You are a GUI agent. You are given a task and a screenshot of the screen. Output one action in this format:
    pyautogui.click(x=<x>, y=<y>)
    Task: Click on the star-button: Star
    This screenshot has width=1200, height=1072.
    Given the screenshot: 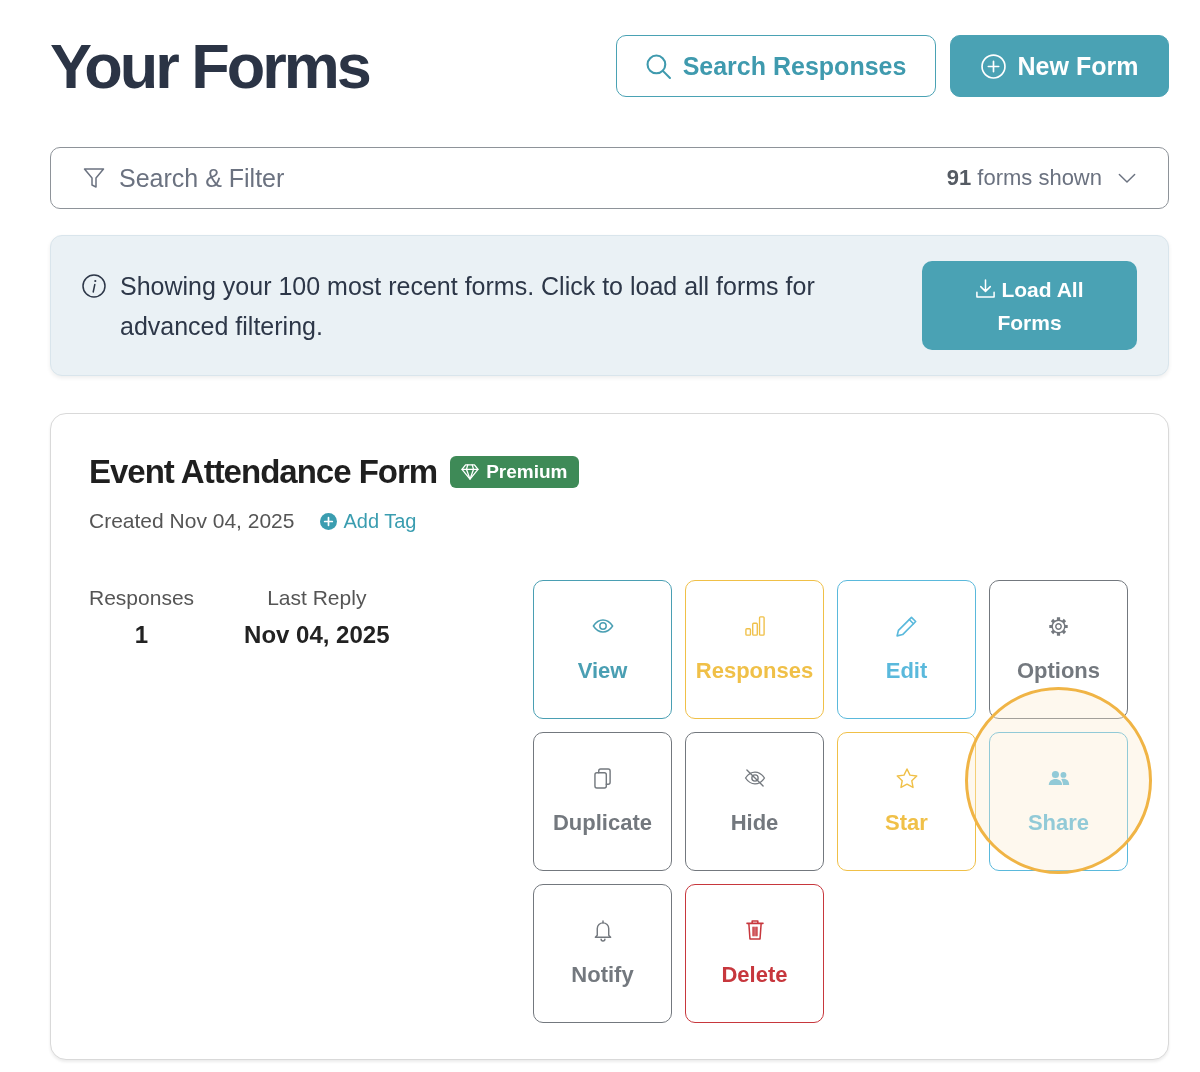 What is the action you would take?
    pyautogui.click(x=906, y=801)
    